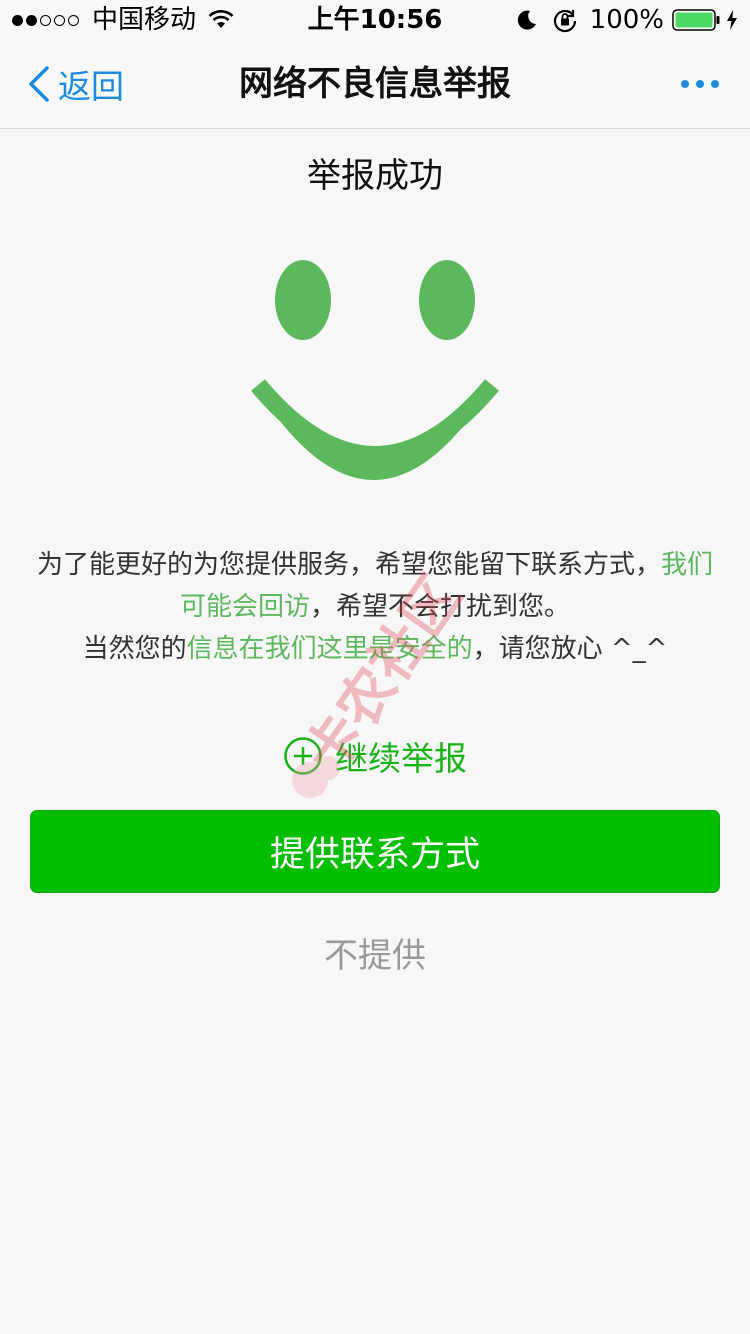 The image size is (750, 1334). I want to click on message-text: ，请您放心 ^_^, so click(570, 649).